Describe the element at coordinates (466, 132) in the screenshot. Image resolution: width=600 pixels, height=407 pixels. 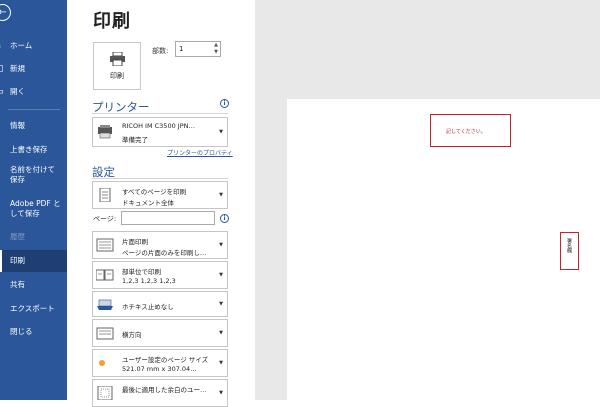
I see `preview-text: 記してください。` at that location.